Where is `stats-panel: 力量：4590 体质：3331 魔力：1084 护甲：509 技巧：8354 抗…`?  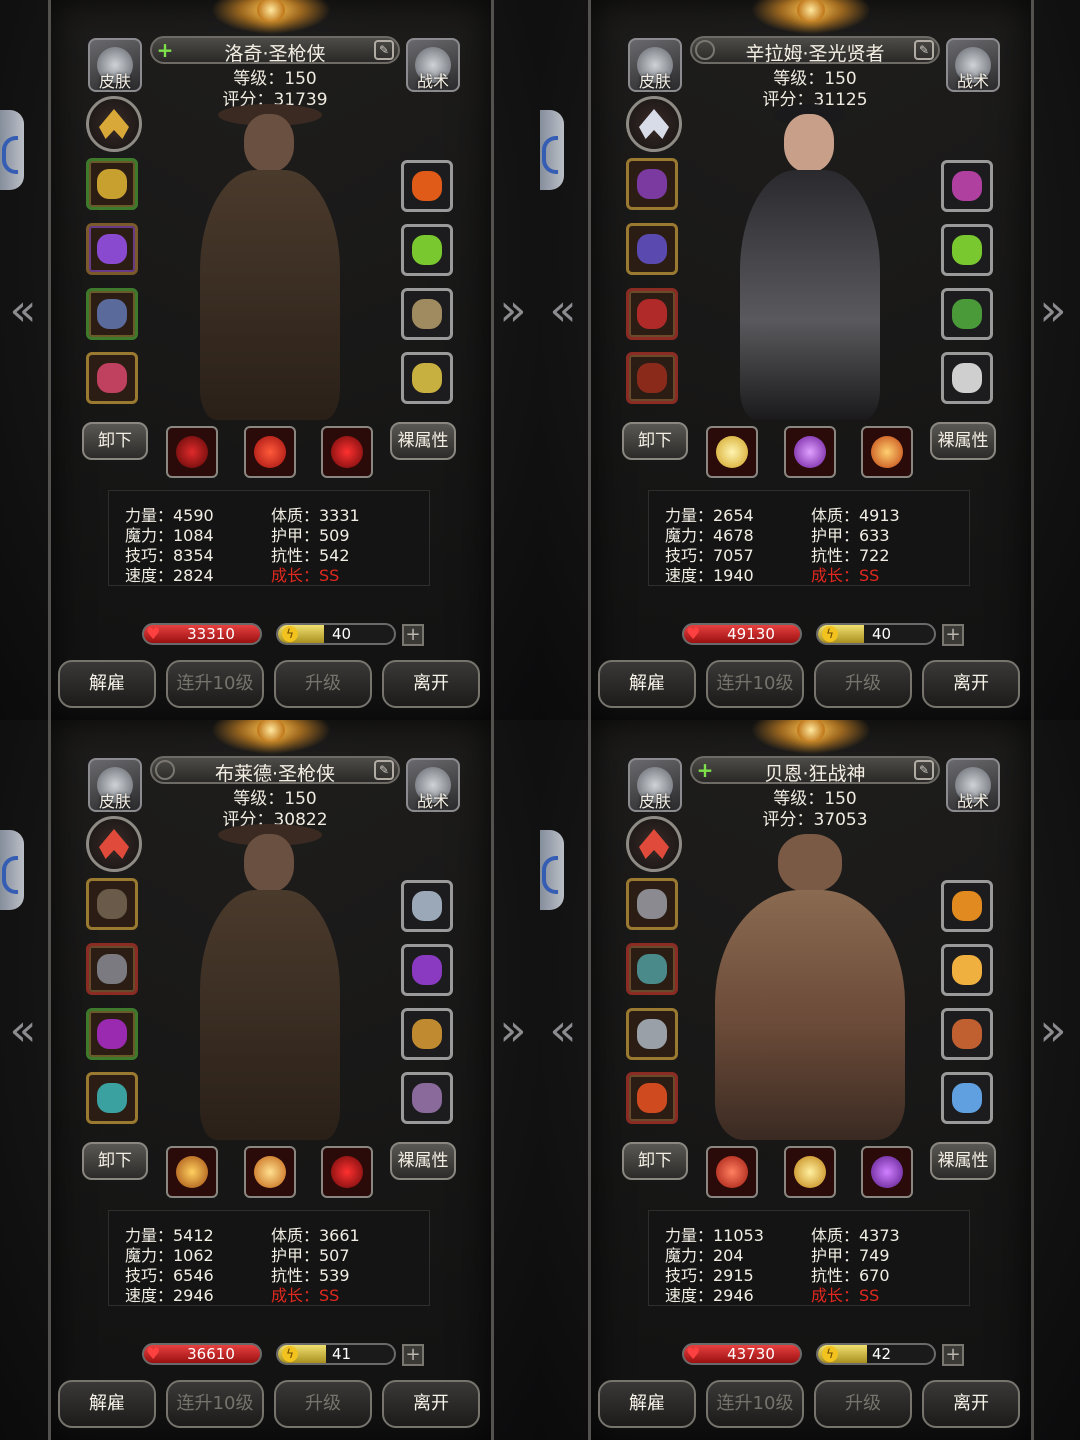 stats-panel: 力量：4590 体质：3331 魔力：1084 护甲：509 技巧：8354 抗… is located at coordinates (269, 538).